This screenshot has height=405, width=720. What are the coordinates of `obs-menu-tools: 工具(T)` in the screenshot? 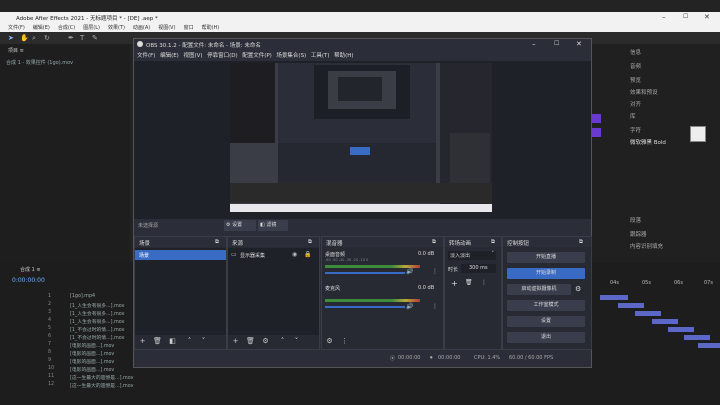 It's located at (320, 55).